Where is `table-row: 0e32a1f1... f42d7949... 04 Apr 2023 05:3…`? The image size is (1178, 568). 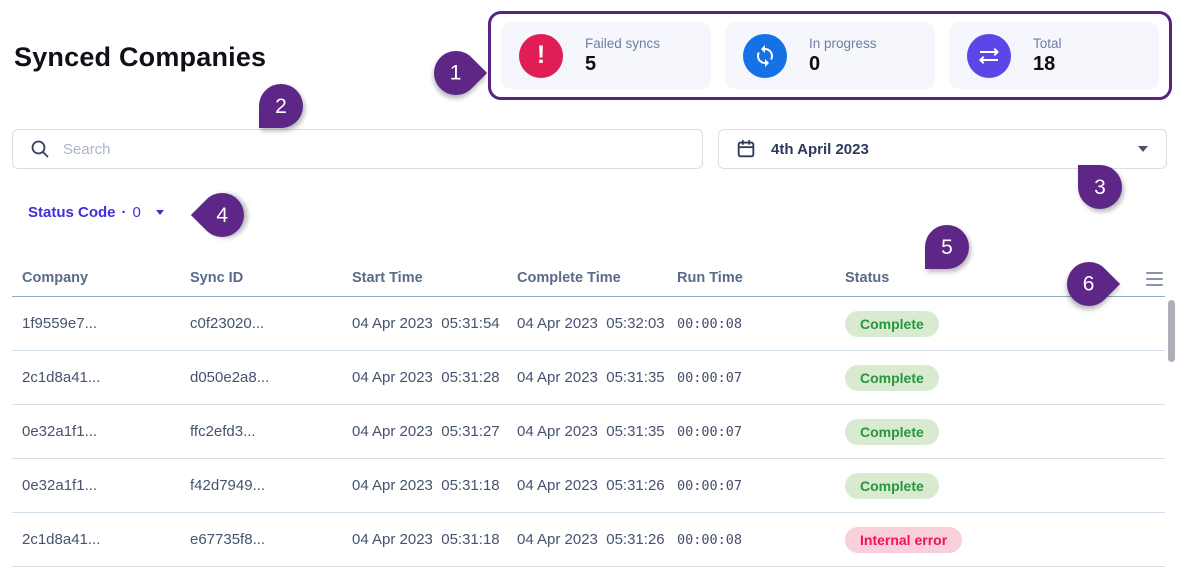 table-row: 0e32a1f1... f42d7949... 04 Apr 2023 05:3… is located at coordinates (588, 486).